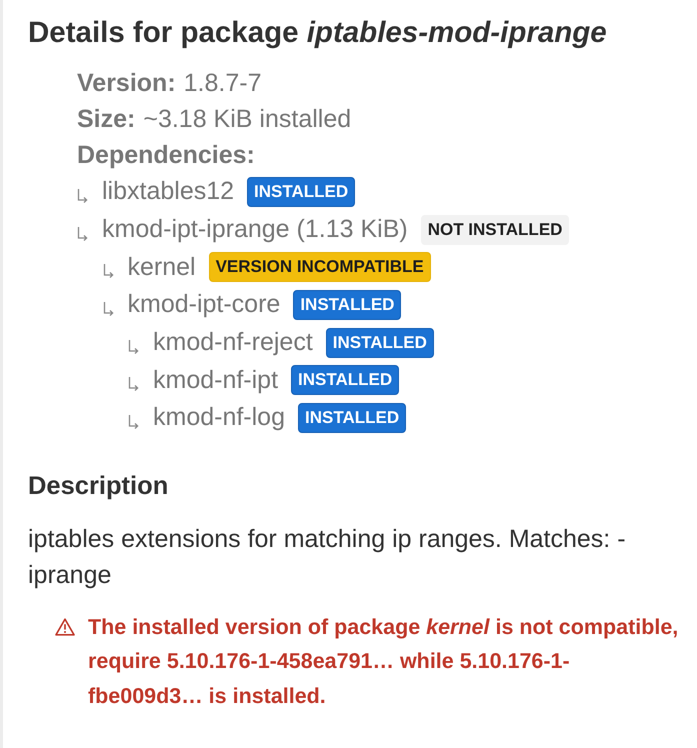 The width and height of the screenshot is (697, 748). Describe the element at coordinates (126, 83) in the screenshot. I see `info-label: Version:` at that location.